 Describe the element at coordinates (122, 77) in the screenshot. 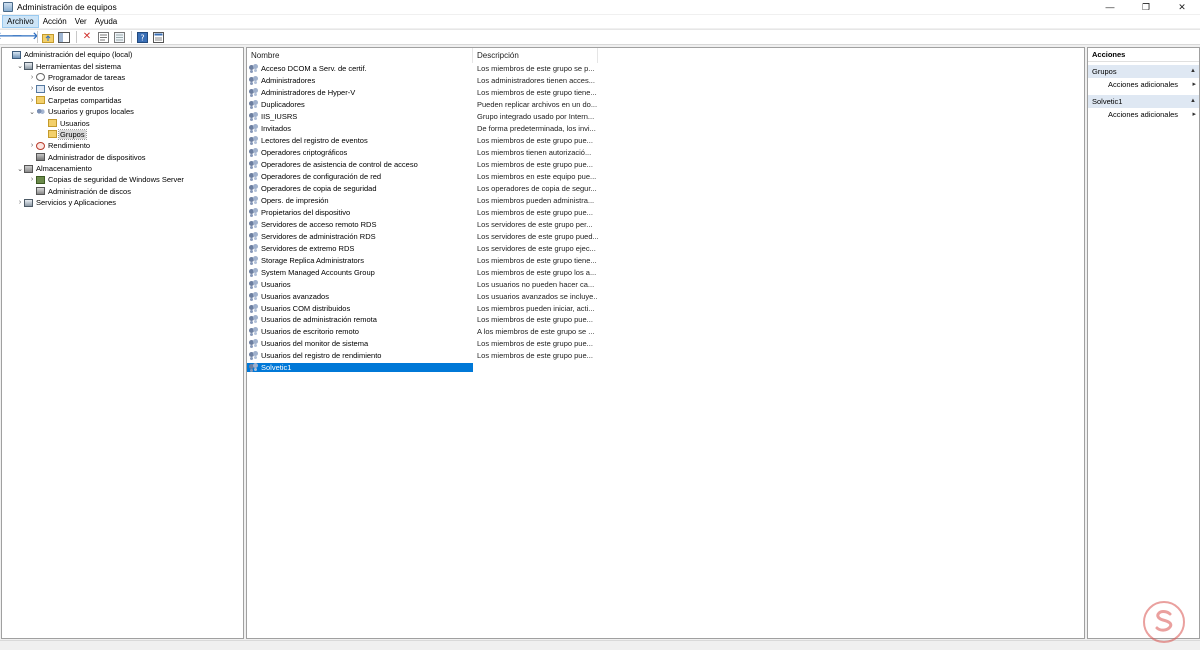

I see `tree-item-programador-de-tareas: › Programador de tareas` at that location.